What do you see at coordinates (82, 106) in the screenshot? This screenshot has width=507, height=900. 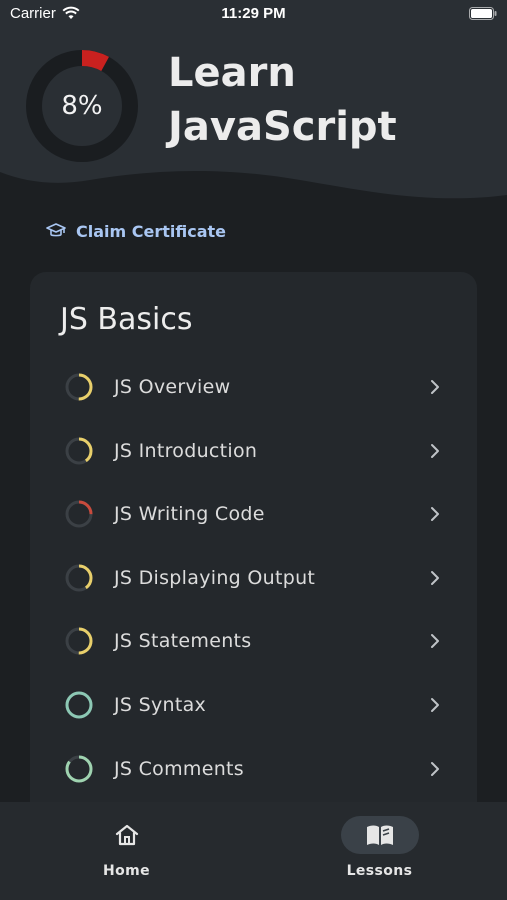 I see `course-progress-percent: 8%` at bounding box center [82, 106].